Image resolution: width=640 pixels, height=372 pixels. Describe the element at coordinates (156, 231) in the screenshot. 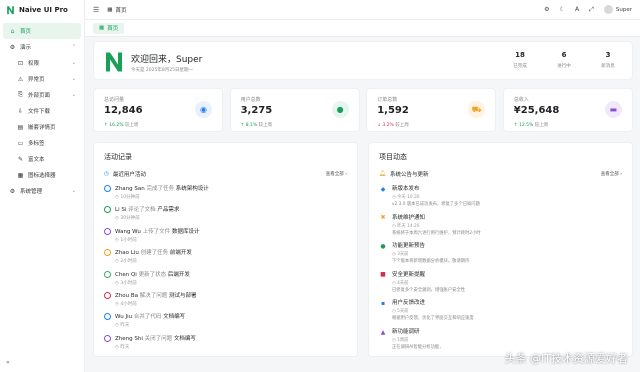

I see `activity-verb: 上传了文件` at that location.